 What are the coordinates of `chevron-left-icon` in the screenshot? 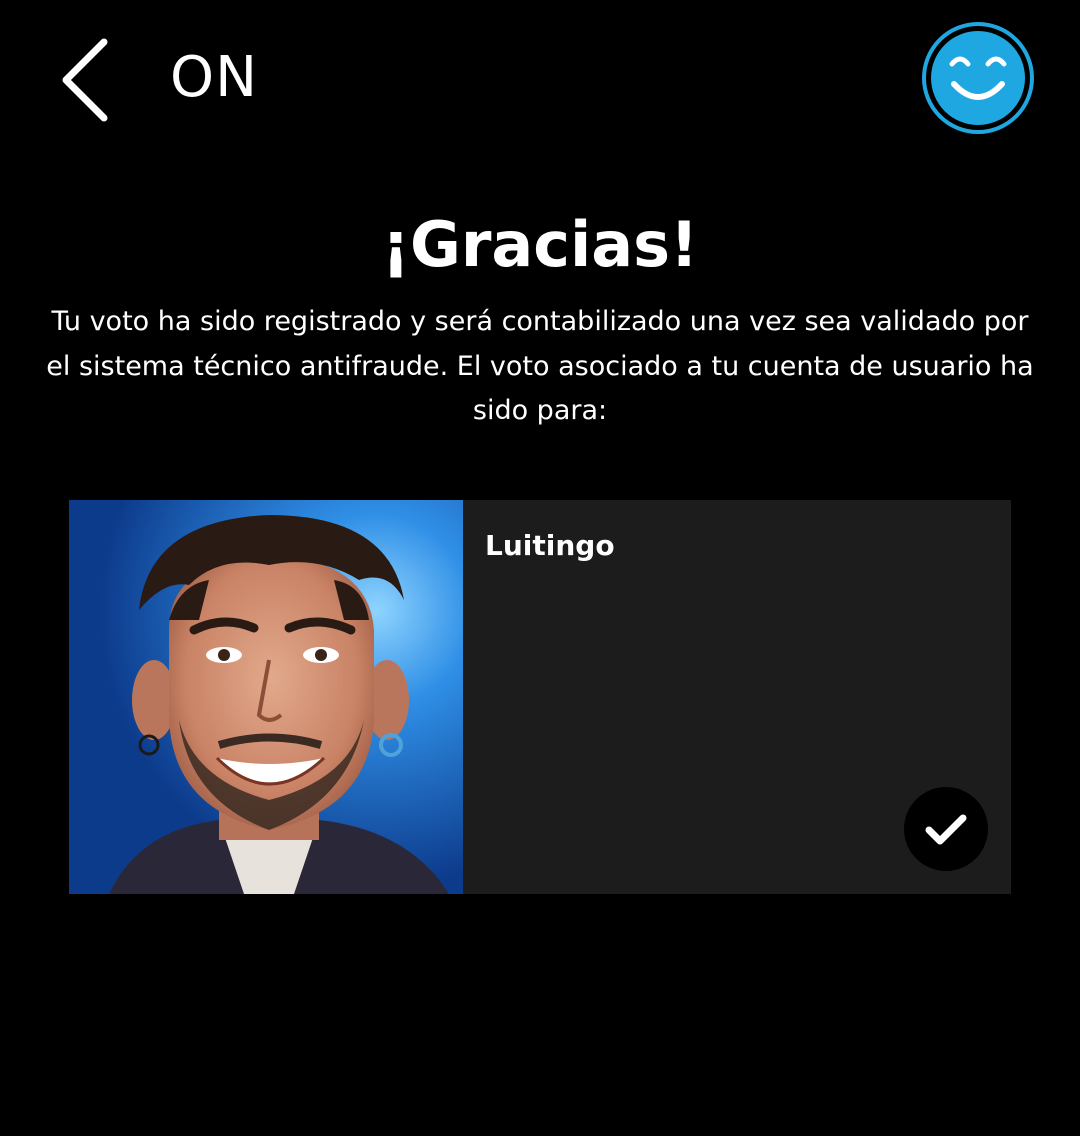 It's located at (85, 80).